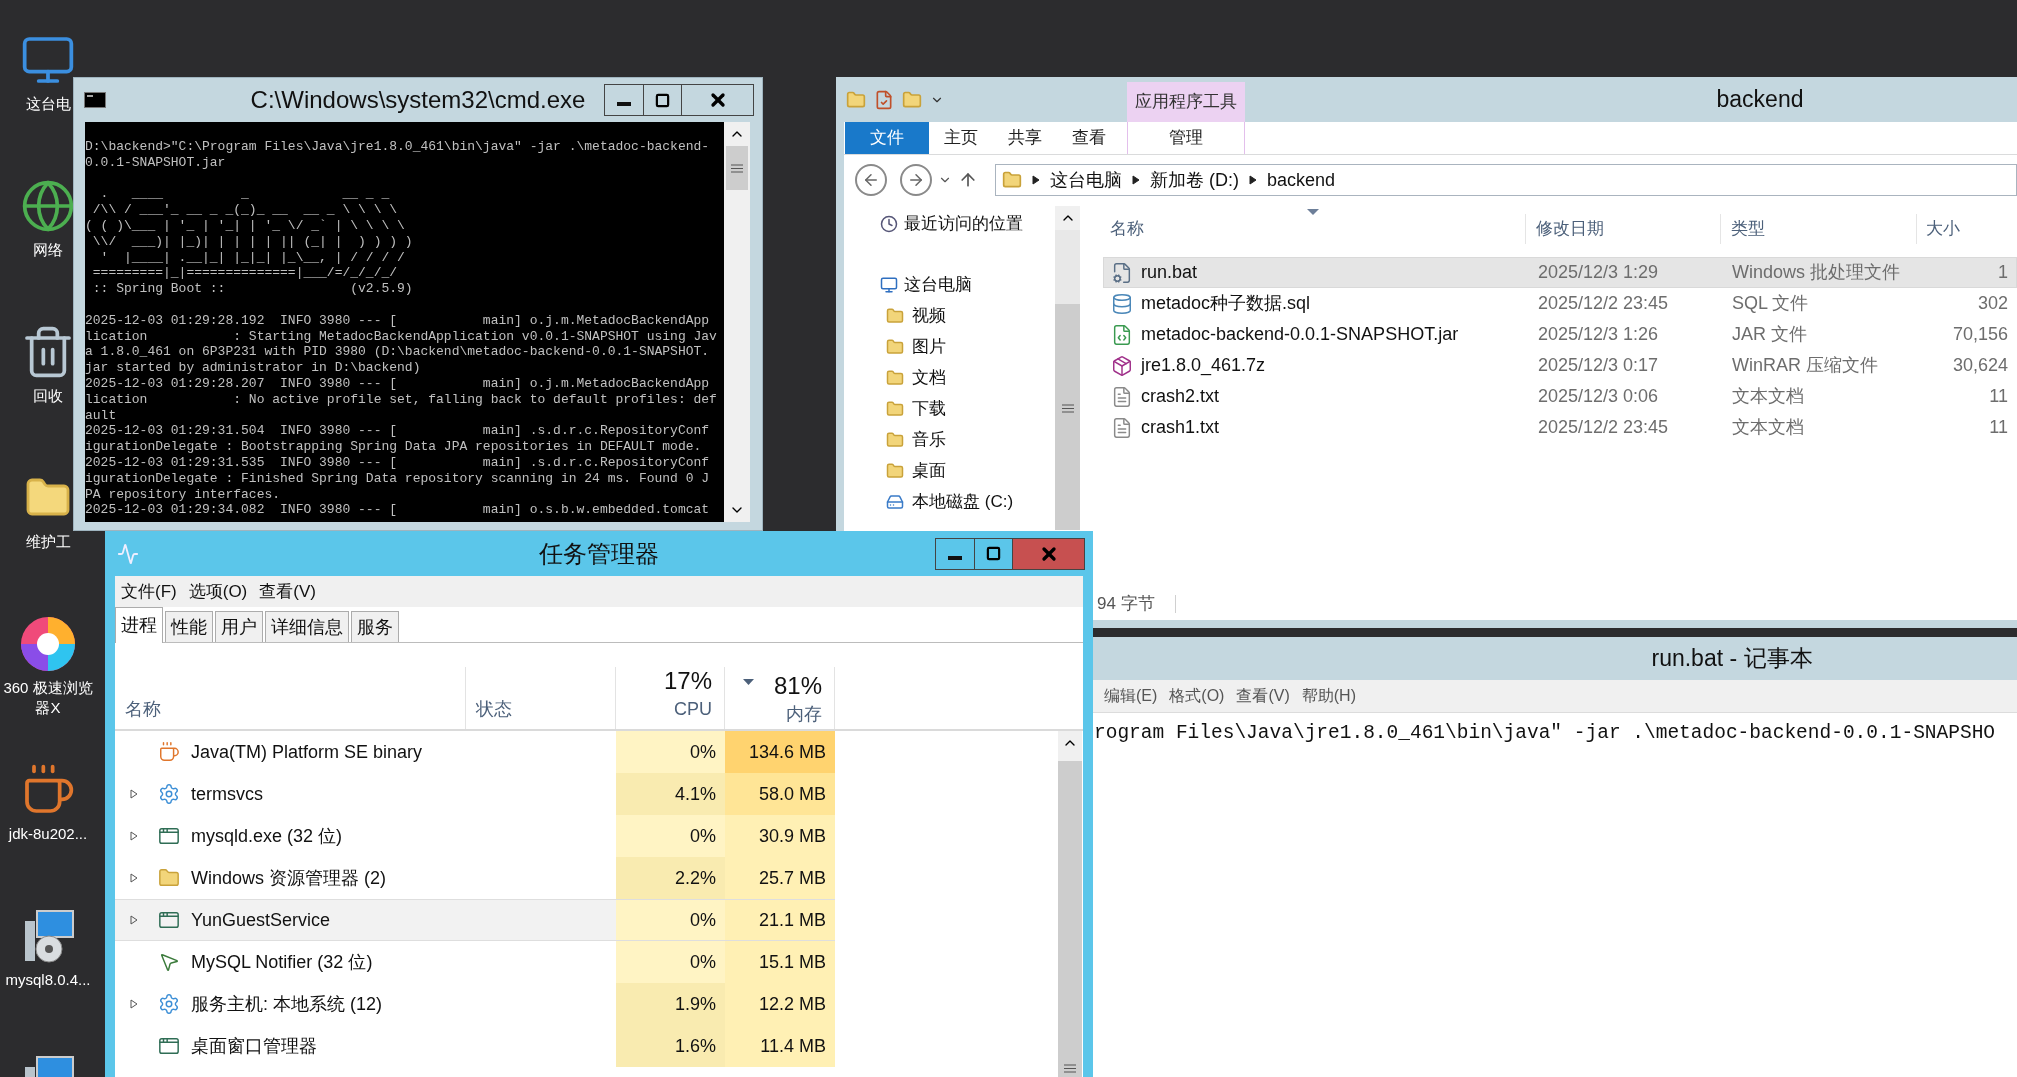 This screenshot has height=1077, width=2017. Describe the element at coordinates (1328, 696) in the screenshot. I see `menu-item: 帮助(H)` at that location.